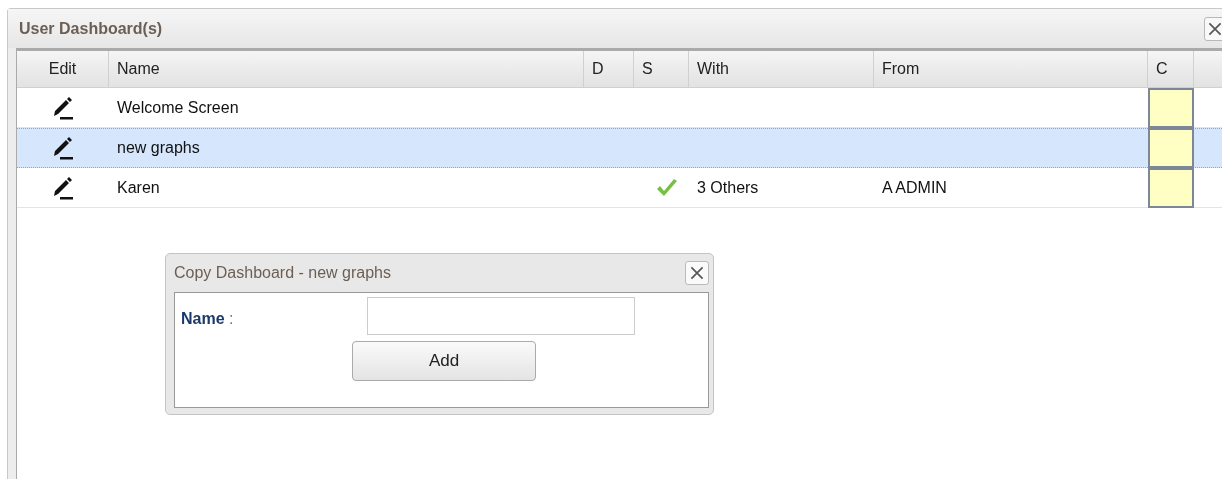  Describe the element at coordinates (63, 69) in the screenshot. I see `column-header: Edit` at that location.